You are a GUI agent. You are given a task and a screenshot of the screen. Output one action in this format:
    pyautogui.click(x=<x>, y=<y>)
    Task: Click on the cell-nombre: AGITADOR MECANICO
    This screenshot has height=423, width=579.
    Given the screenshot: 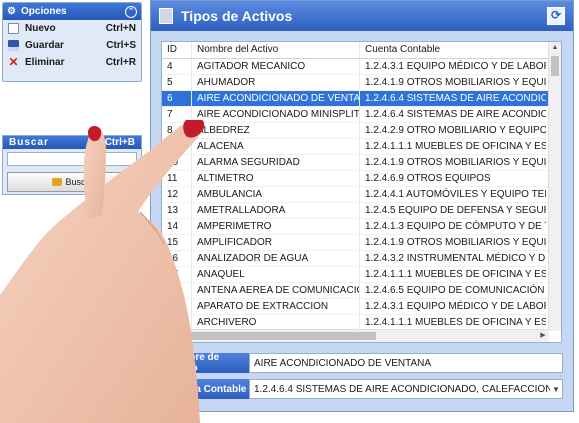 What is the action you would take?
    pyautogui.click(x=276, y=66)
    